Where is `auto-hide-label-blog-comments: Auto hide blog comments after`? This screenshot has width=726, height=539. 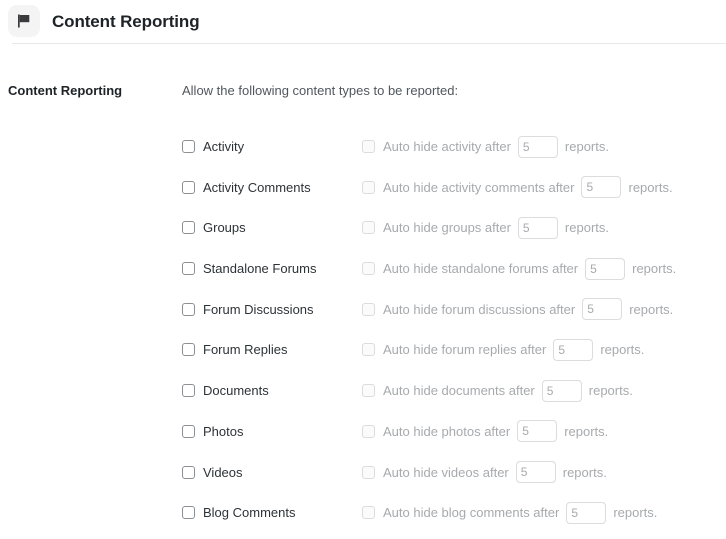
auto-hide-label-blog-comments: Auto hide blog comments after is located at coordinates (471, 513).